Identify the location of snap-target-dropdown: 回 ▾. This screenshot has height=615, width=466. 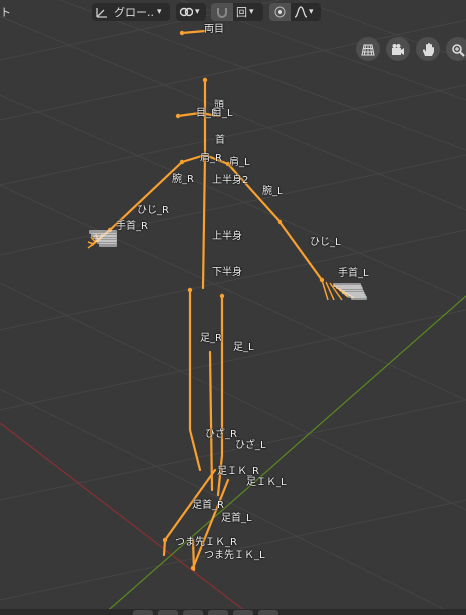
(248, 12).